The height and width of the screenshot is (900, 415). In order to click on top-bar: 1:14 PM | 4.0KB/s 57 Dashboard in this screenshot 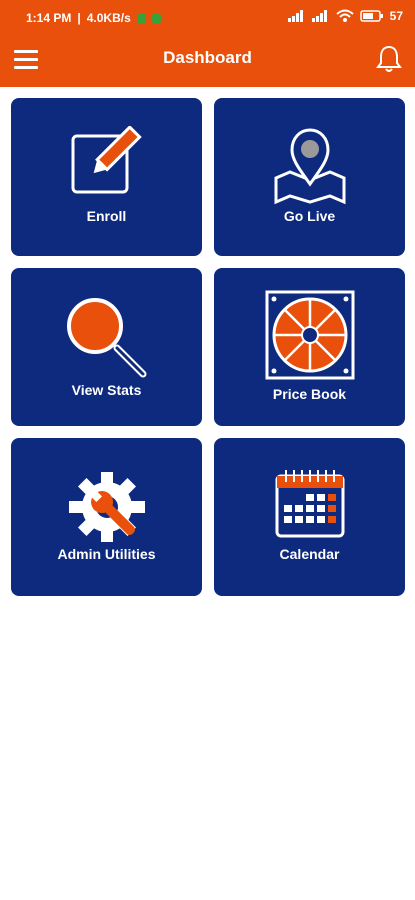, I will do `click(207, 43)`.